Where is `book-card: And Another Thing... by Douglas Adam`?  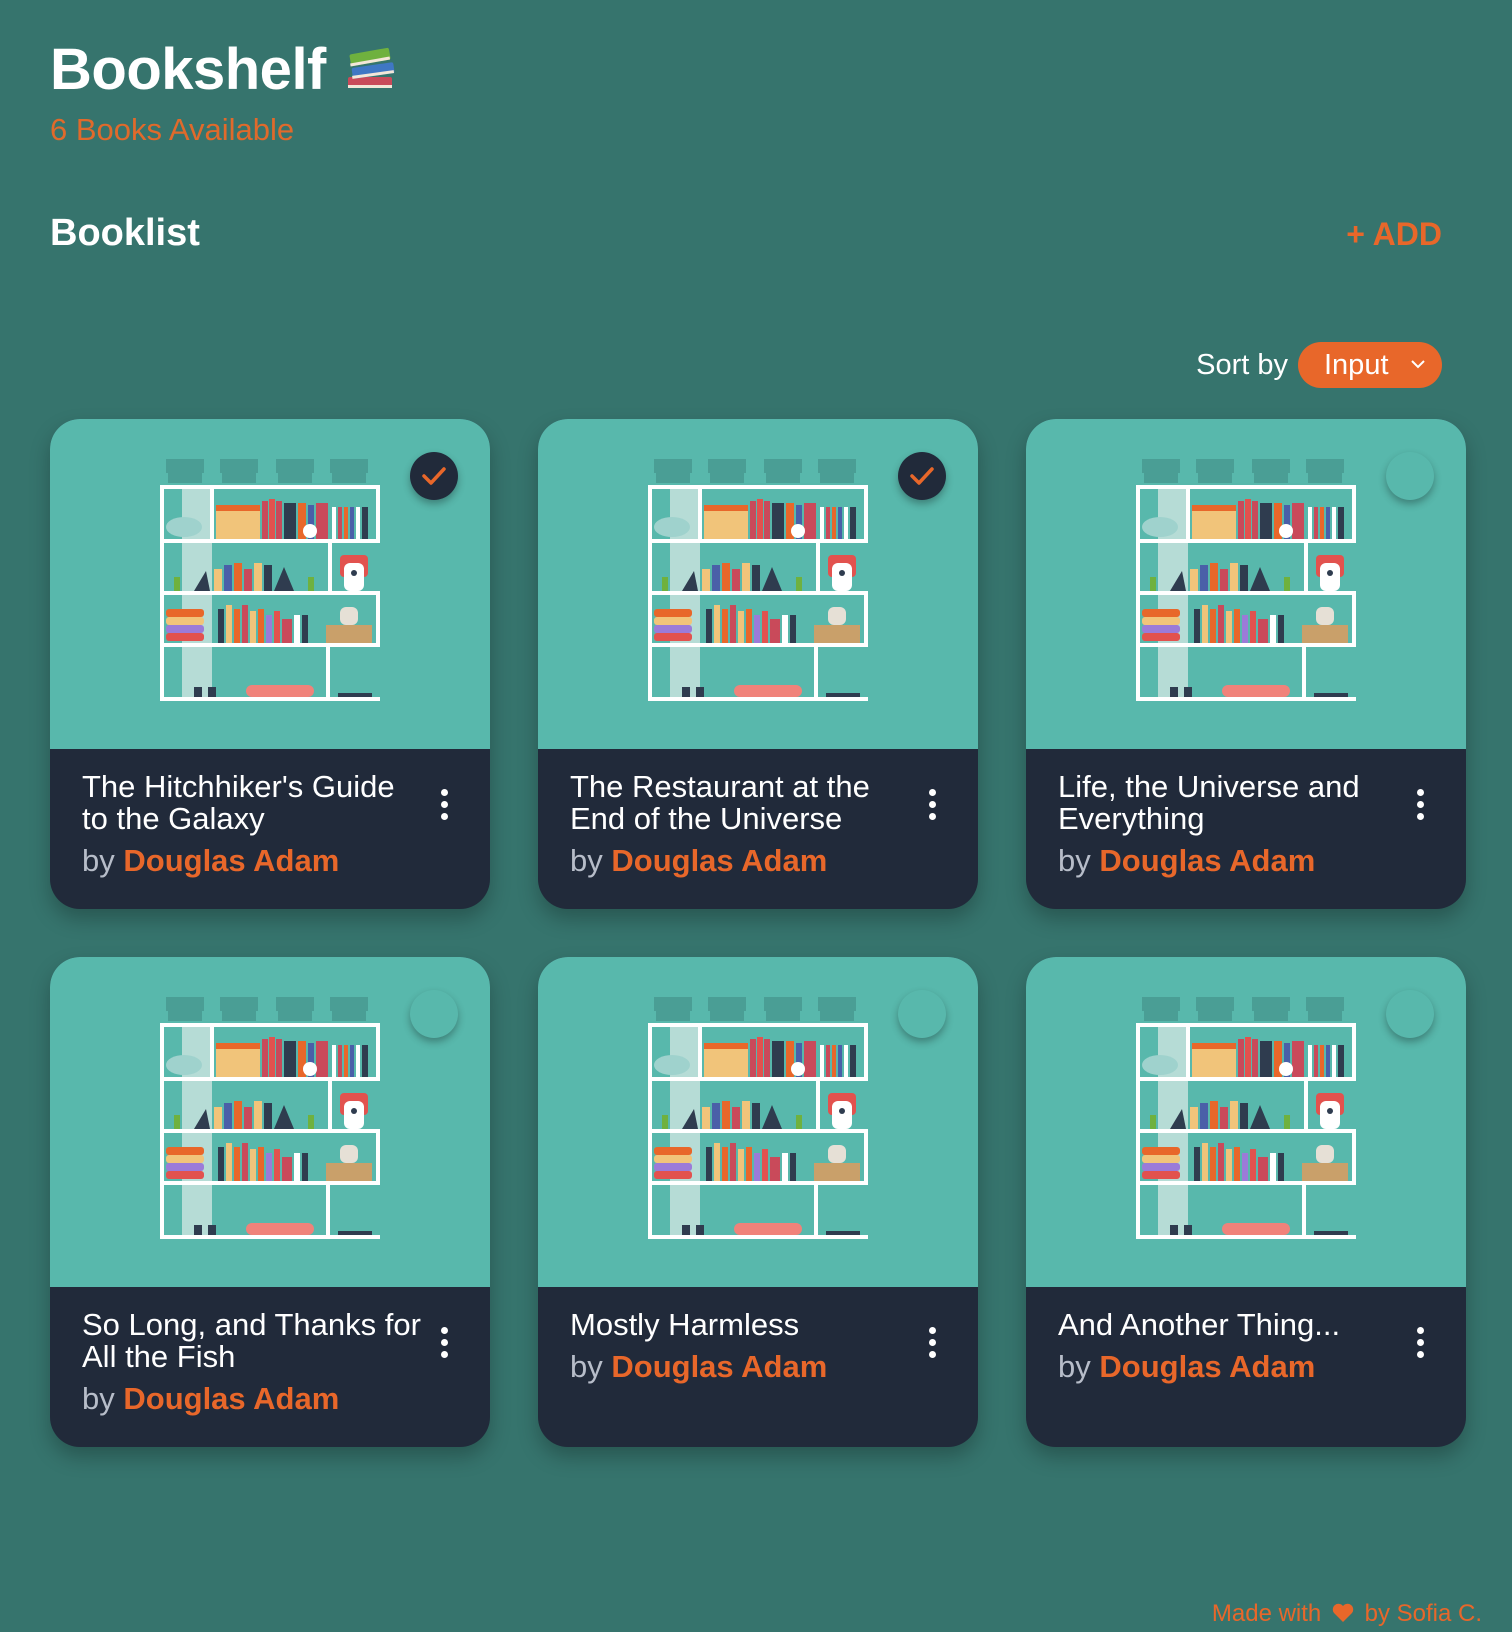
book-card: And Another Thing... by Douglas Adam is located at coordinates (1246, 1202).